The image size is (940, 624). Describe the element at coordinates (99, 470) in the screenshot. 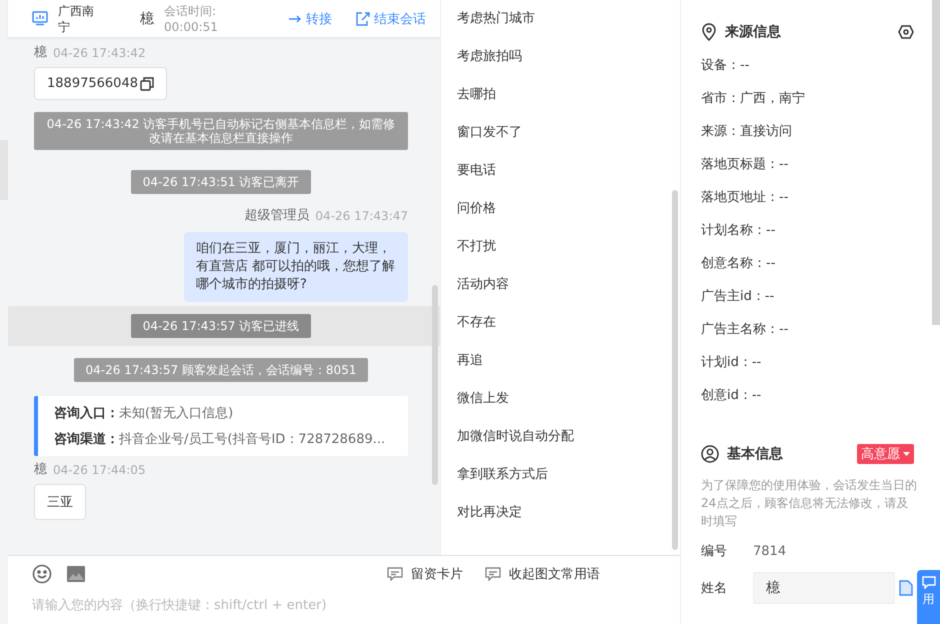

I see `message-time: 04-26 17:44:05` at that location.